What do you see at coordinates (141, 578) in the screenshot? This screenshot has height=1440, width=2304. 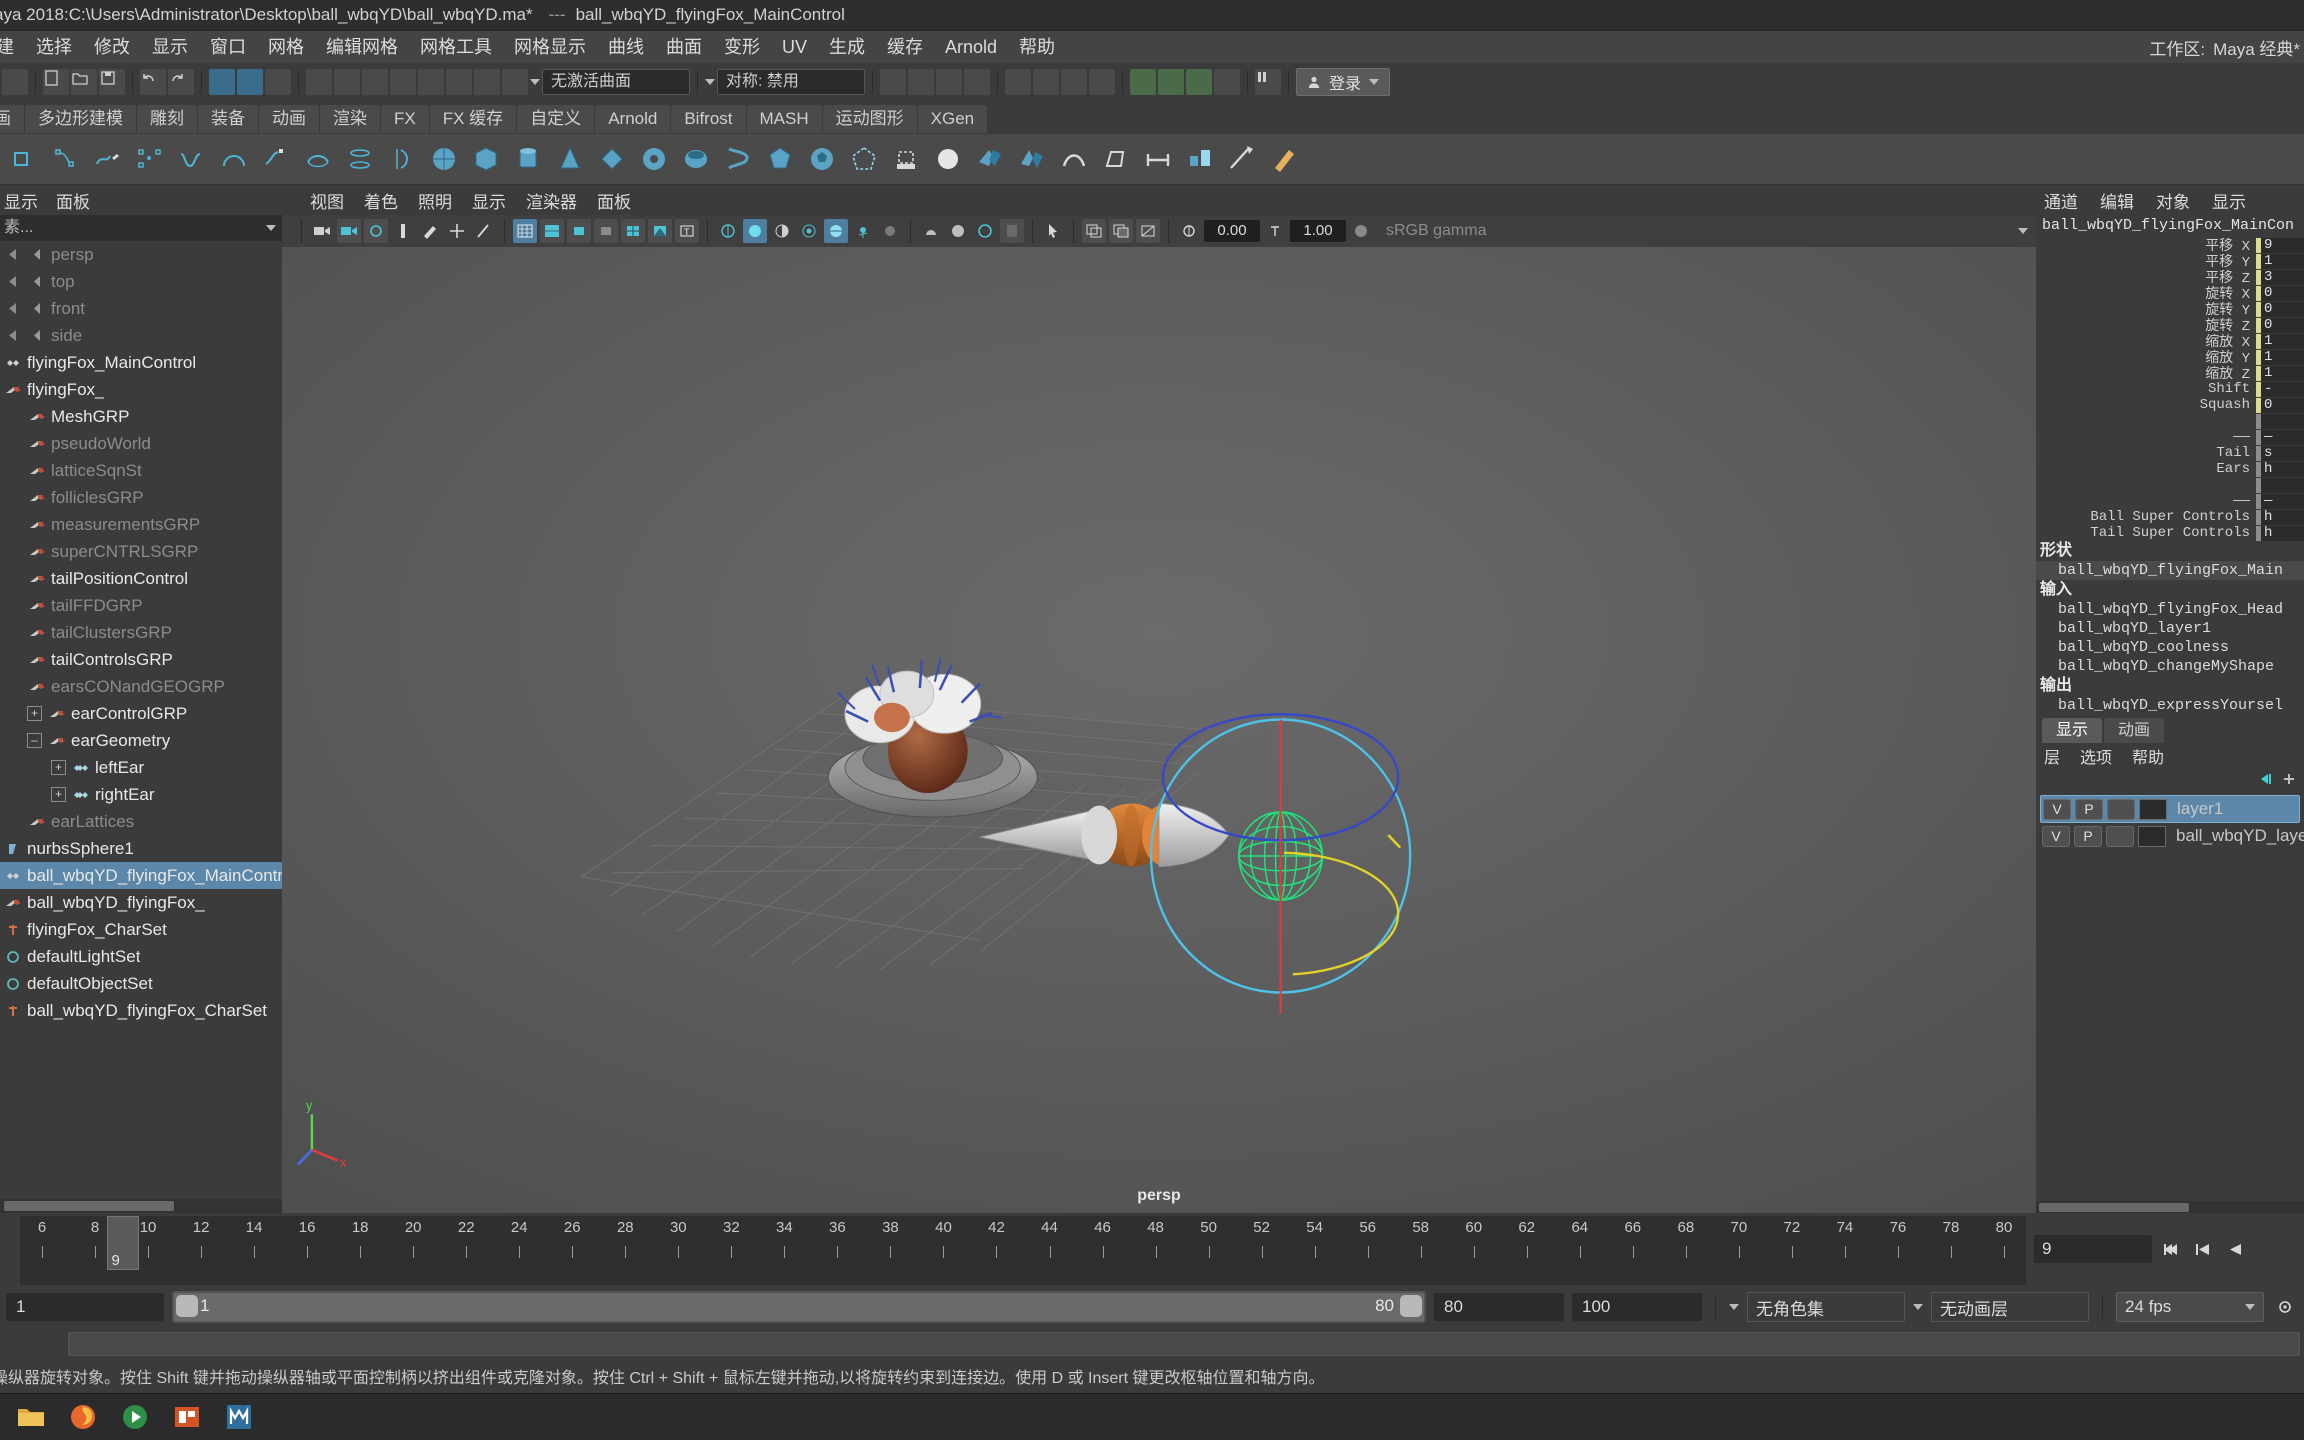 I see `outliner-item-tailpositioncontrol: tailPositionControl` at bounding box center [141, 578].